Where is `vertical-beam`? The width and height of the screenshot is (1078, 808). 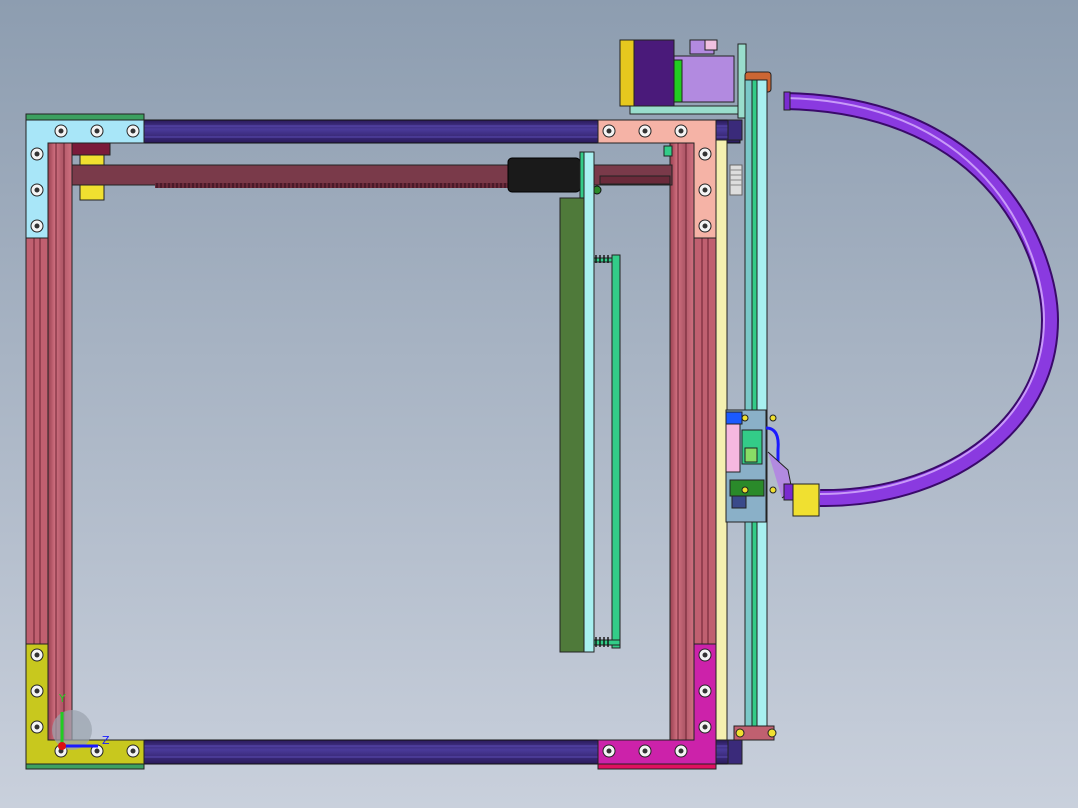
vertical-beam is located at coordinates (721, 440).